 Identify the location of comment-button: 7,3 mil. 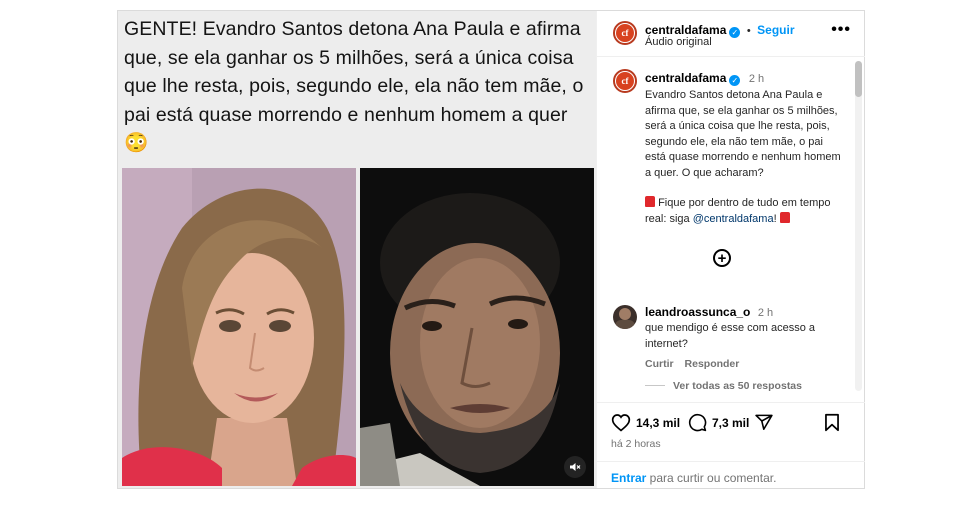
(718, 422).